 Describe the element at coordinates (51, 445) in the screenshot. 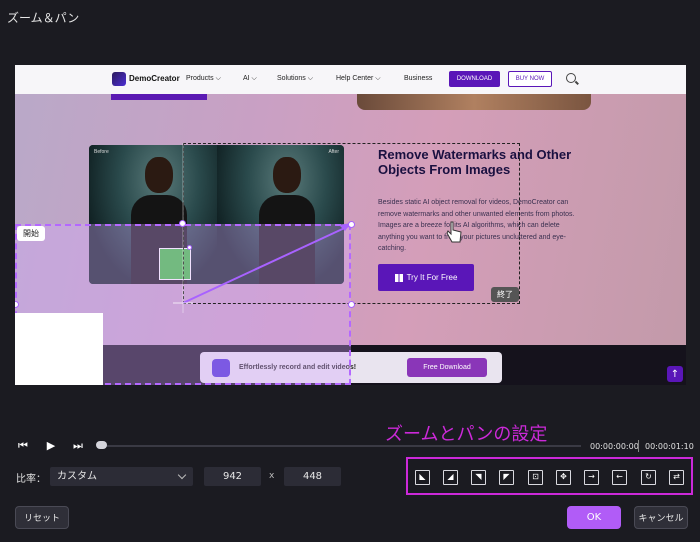

I see `play-icon: ▶` at that location.